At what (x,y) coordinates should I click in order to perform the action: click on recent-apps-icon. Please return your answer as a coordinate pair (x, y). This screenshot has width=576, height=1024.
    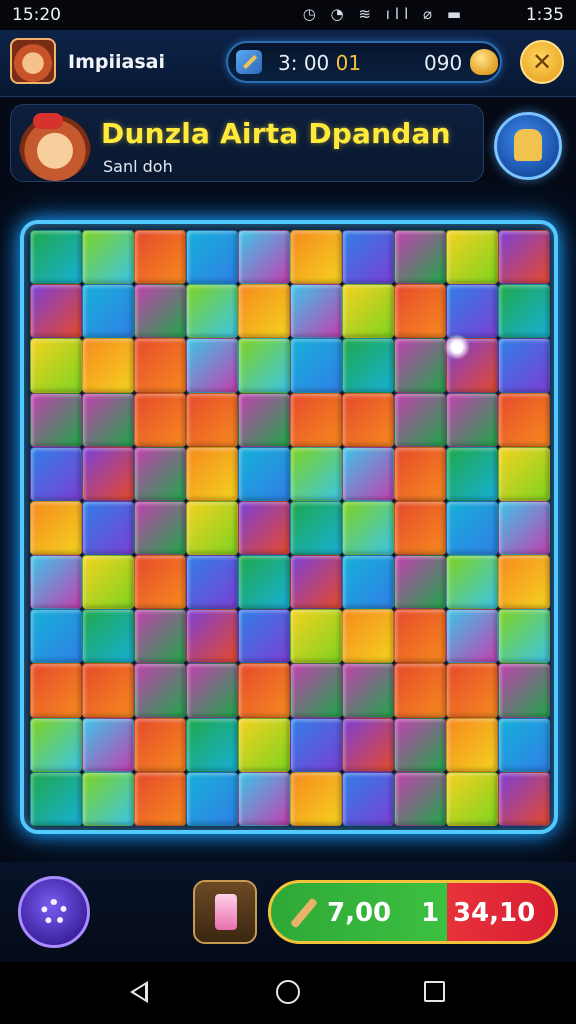
    Looking at the image, I should click on (434, 991).